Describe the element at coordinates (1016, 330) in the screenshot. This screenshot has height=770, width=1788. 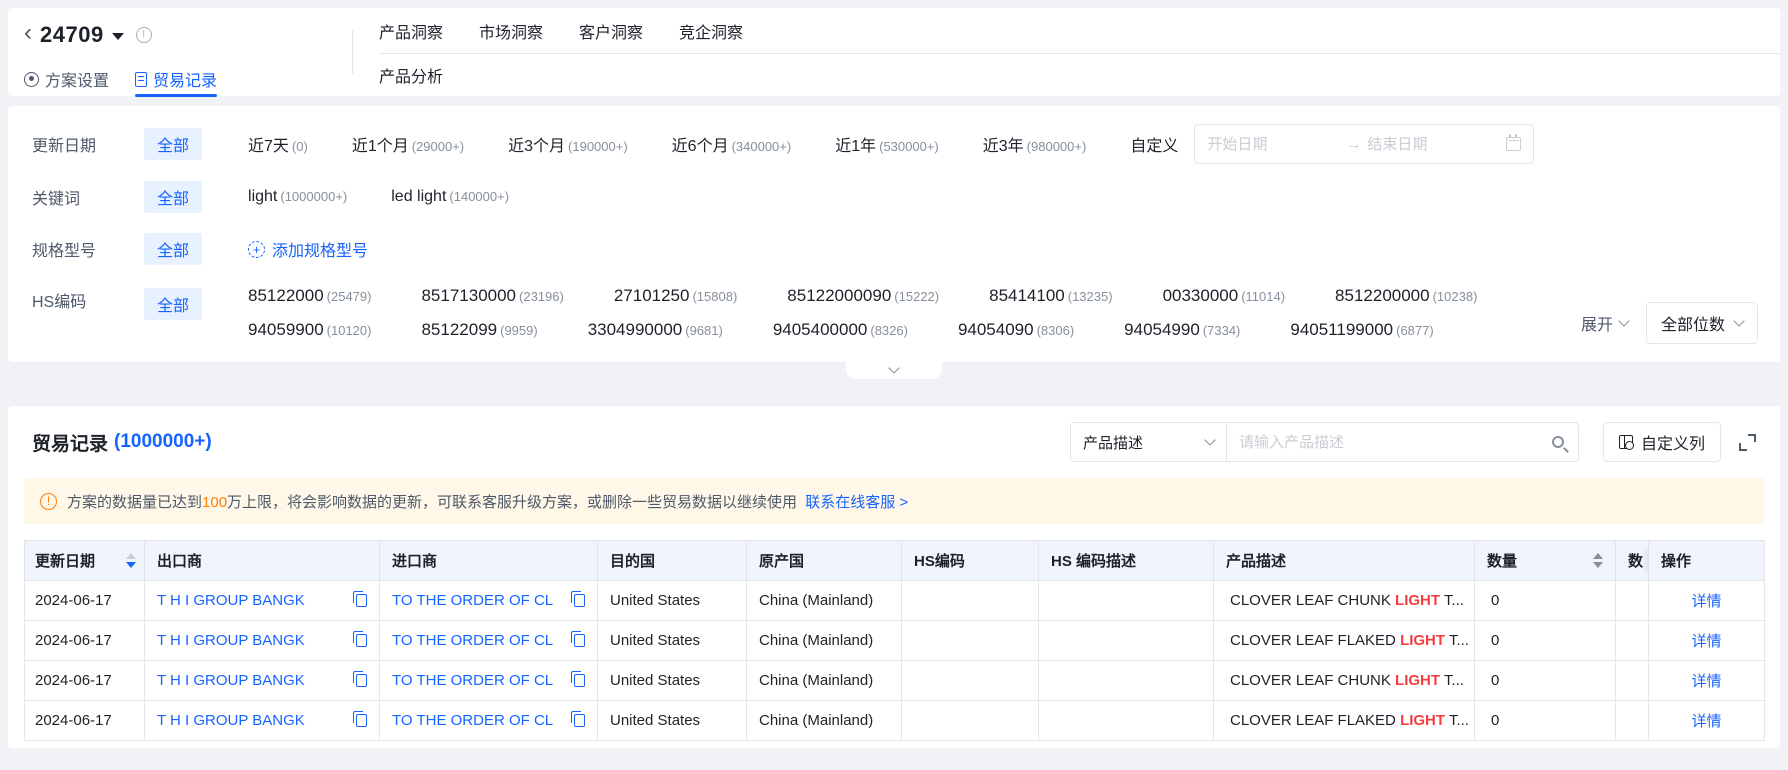
I see `hs-code-option: 94054090 (8306)` at that location.